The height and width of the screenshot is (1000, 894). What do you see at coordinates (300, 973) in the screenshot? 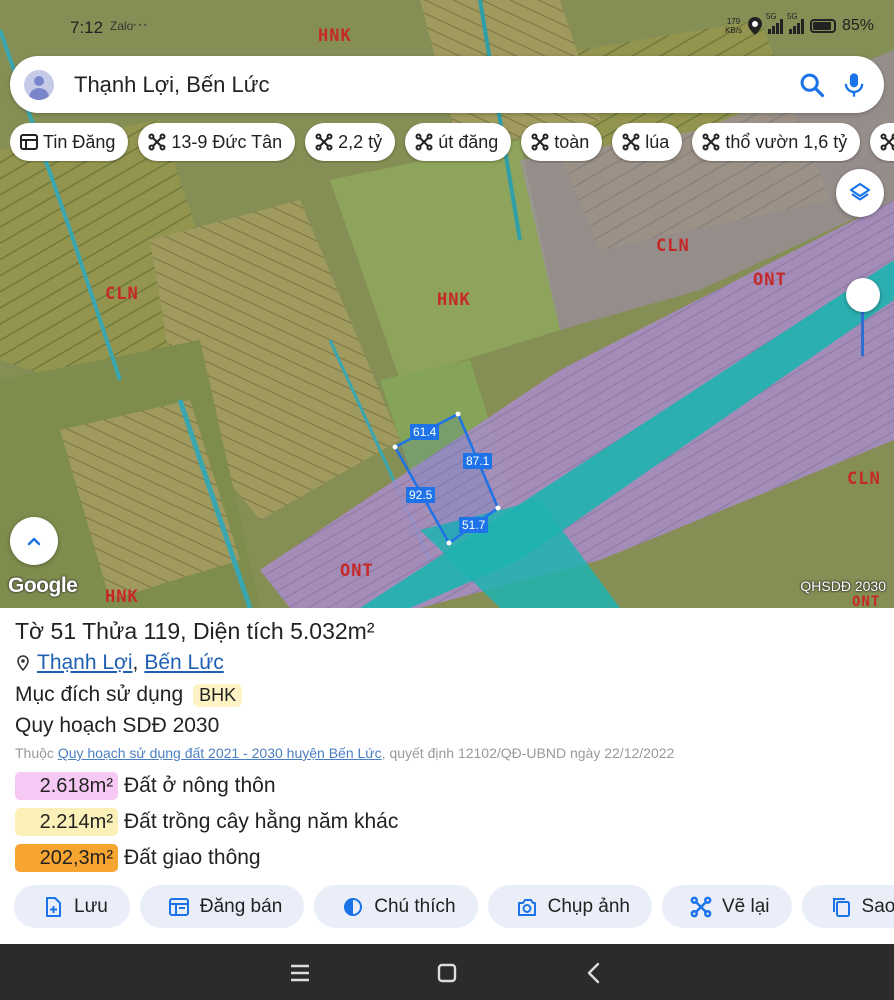
I see `recent-apps-icon` at bounding box center [300, 973].